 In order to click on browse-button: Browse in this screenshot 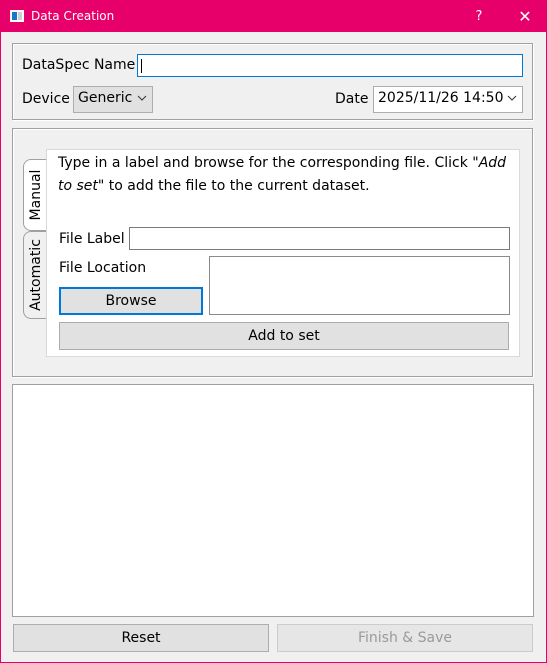, I will do `click(131, 301)`.